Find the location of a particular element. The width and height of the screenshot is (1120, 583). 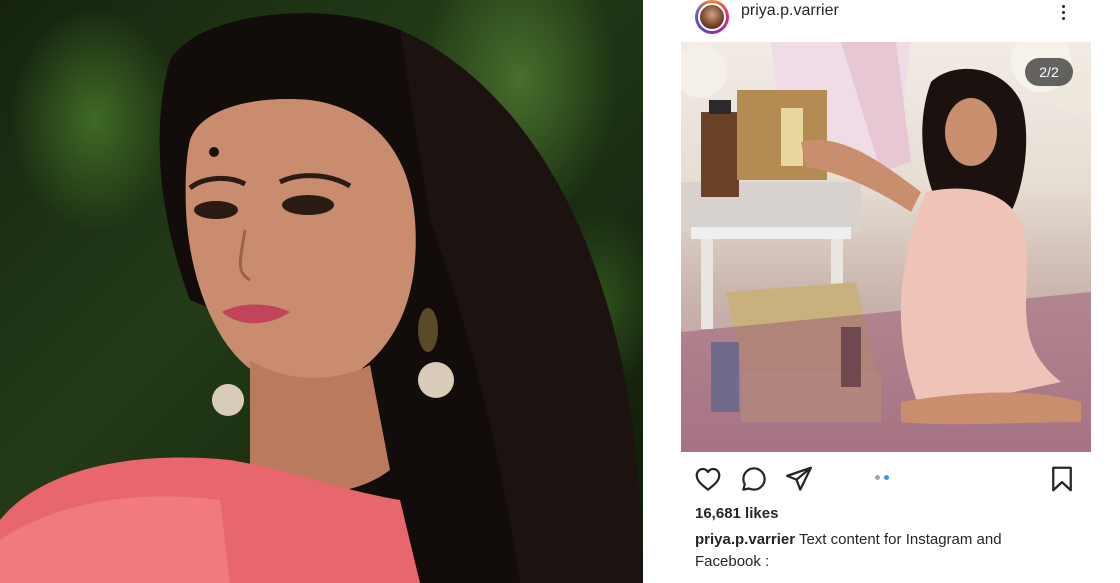

carousel-dot-active is located at coordinates (886, 477).